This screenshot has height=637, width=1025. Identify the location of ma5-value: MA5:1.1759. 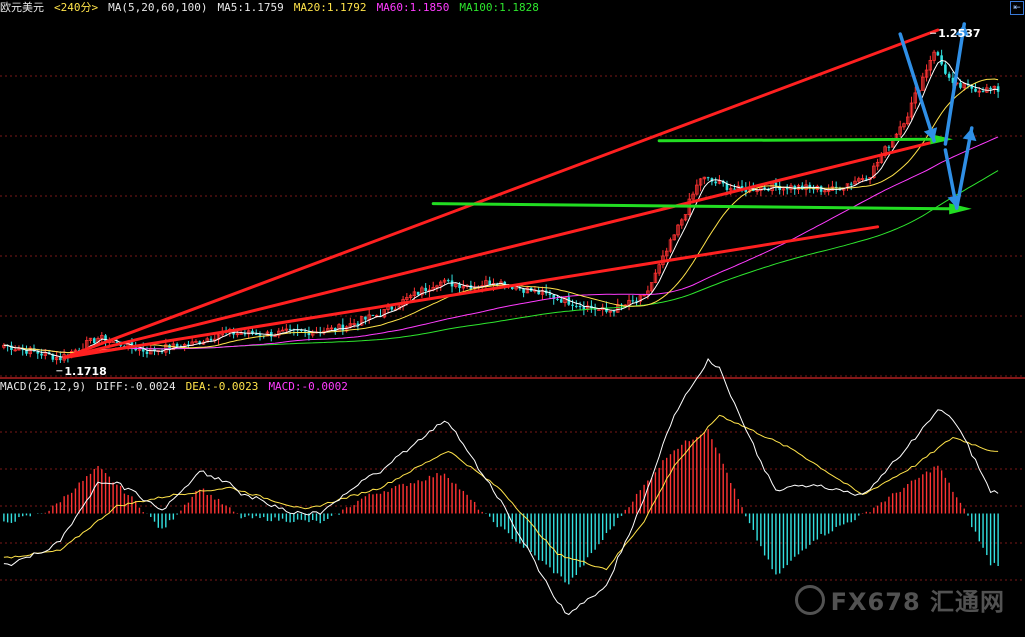
(250, 7).